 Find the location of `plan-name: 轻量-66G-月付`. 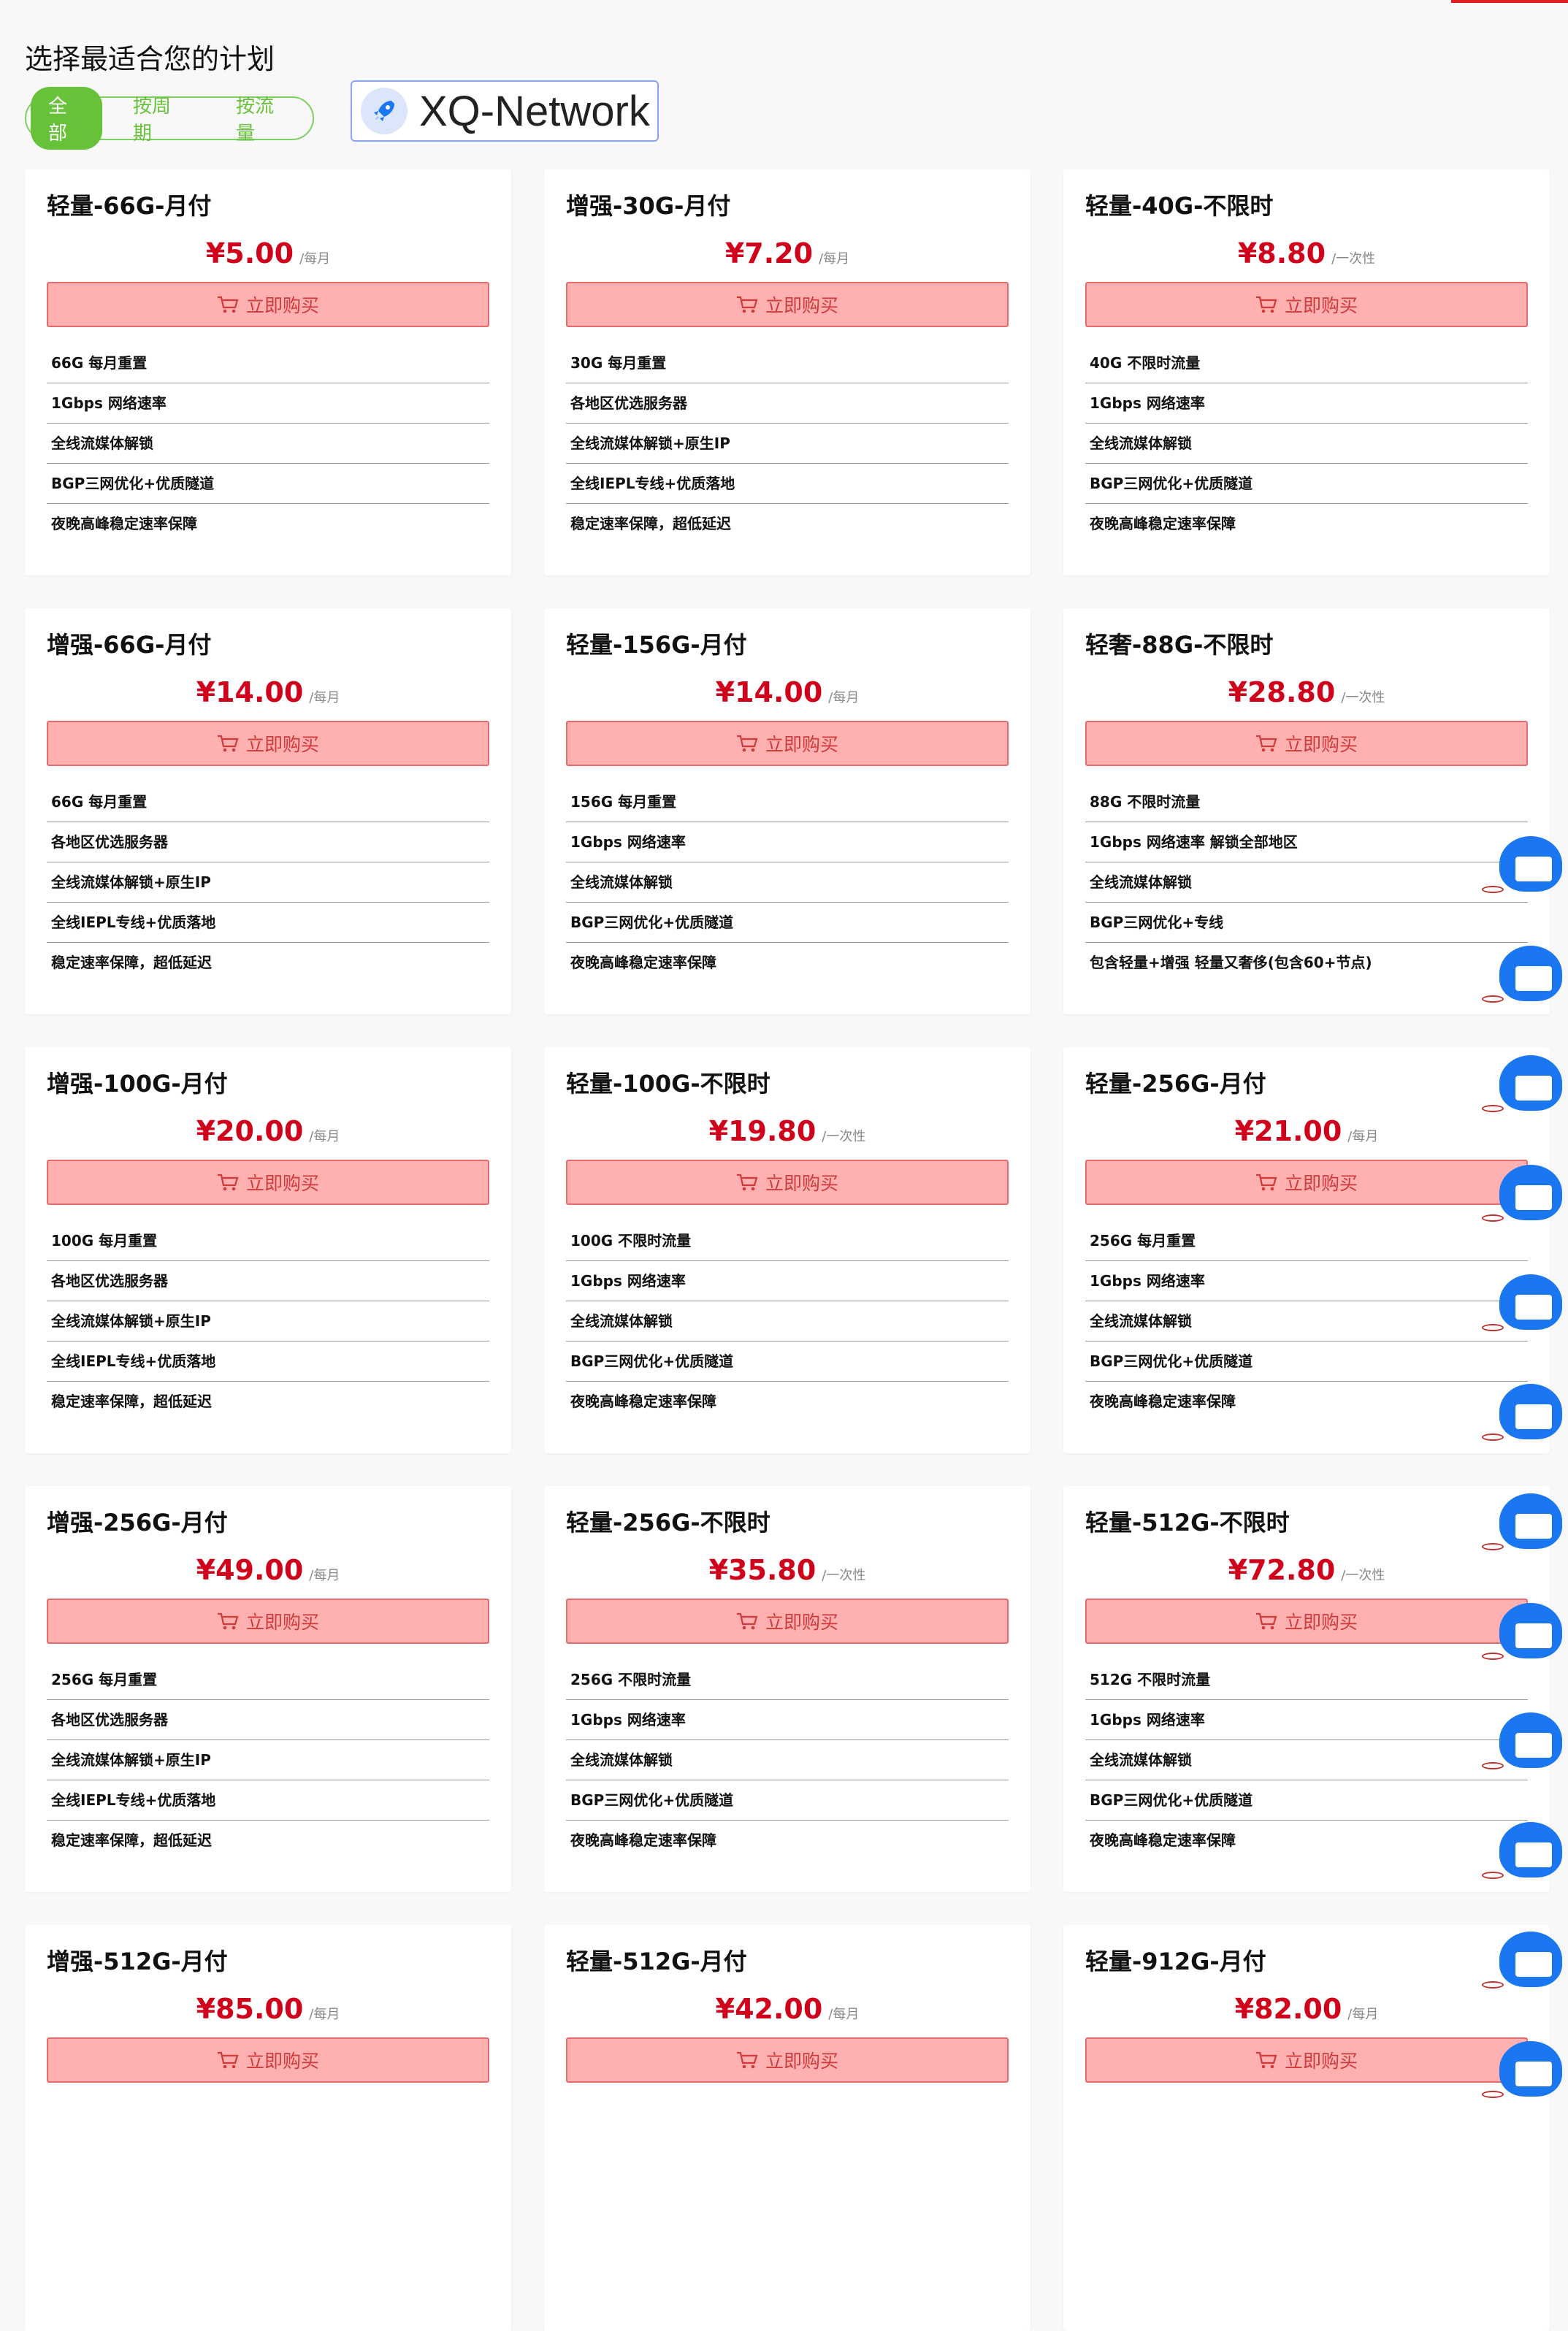

plan-name: 轻量-66G-月付 is located at coordinates (129, 206).